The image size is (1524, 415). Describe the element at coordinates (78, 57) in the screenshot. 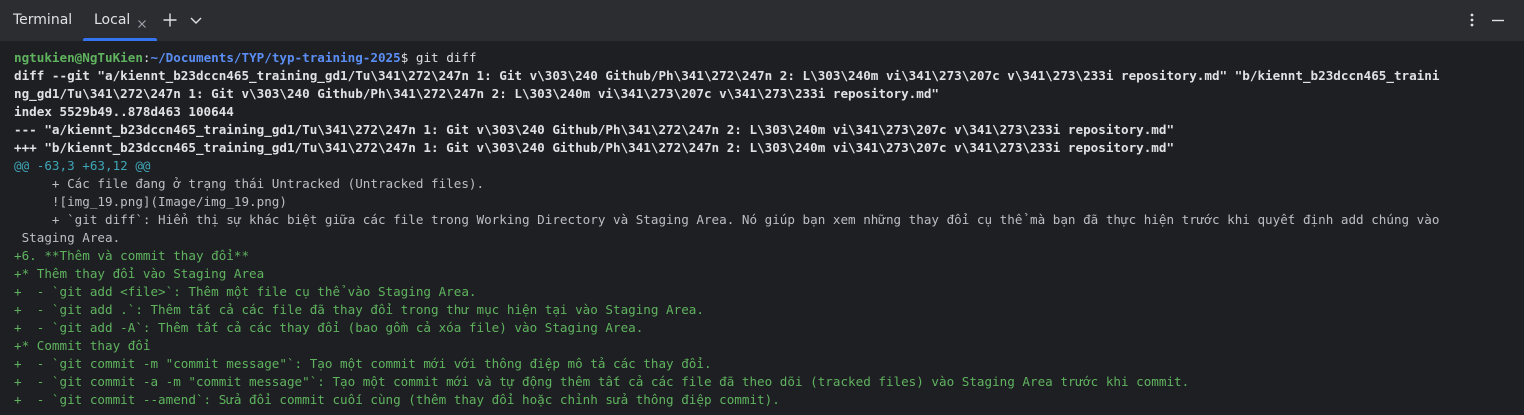

I see `prompt-user: ngtukien@NgTuKien` at that location.